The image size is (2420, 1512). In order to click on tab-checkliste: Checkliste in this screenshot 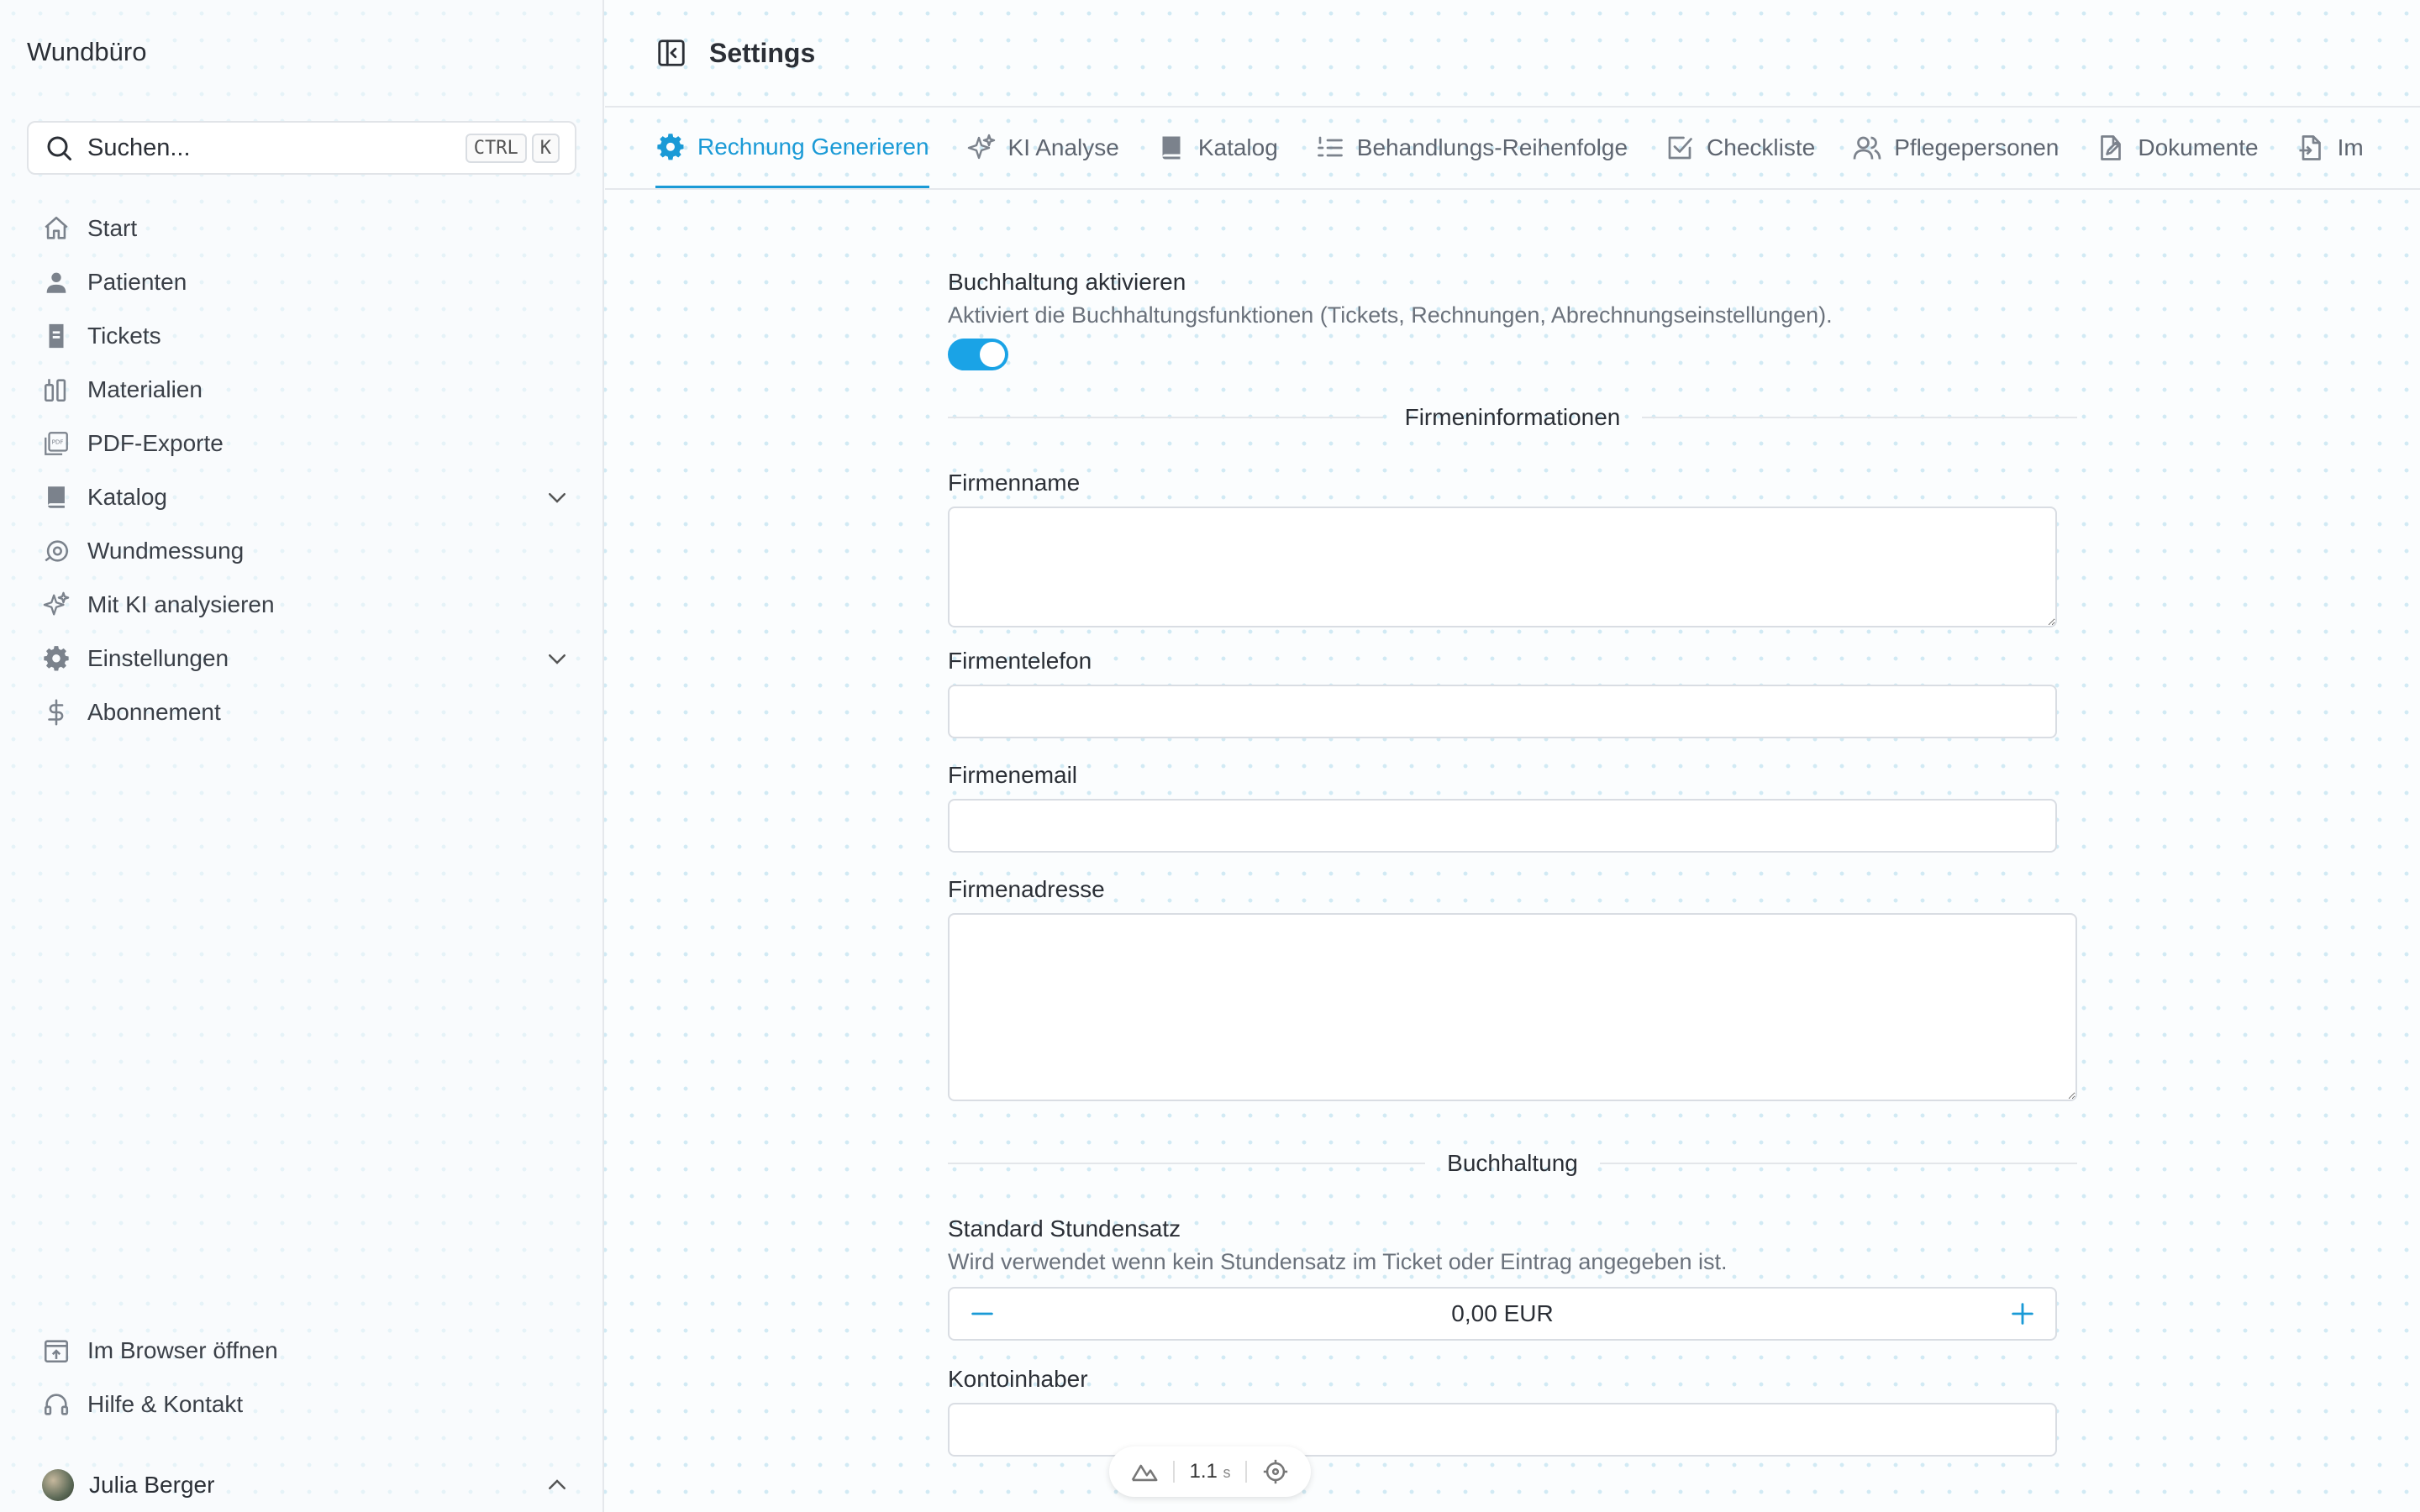, I will do `click(1740, 148)`.